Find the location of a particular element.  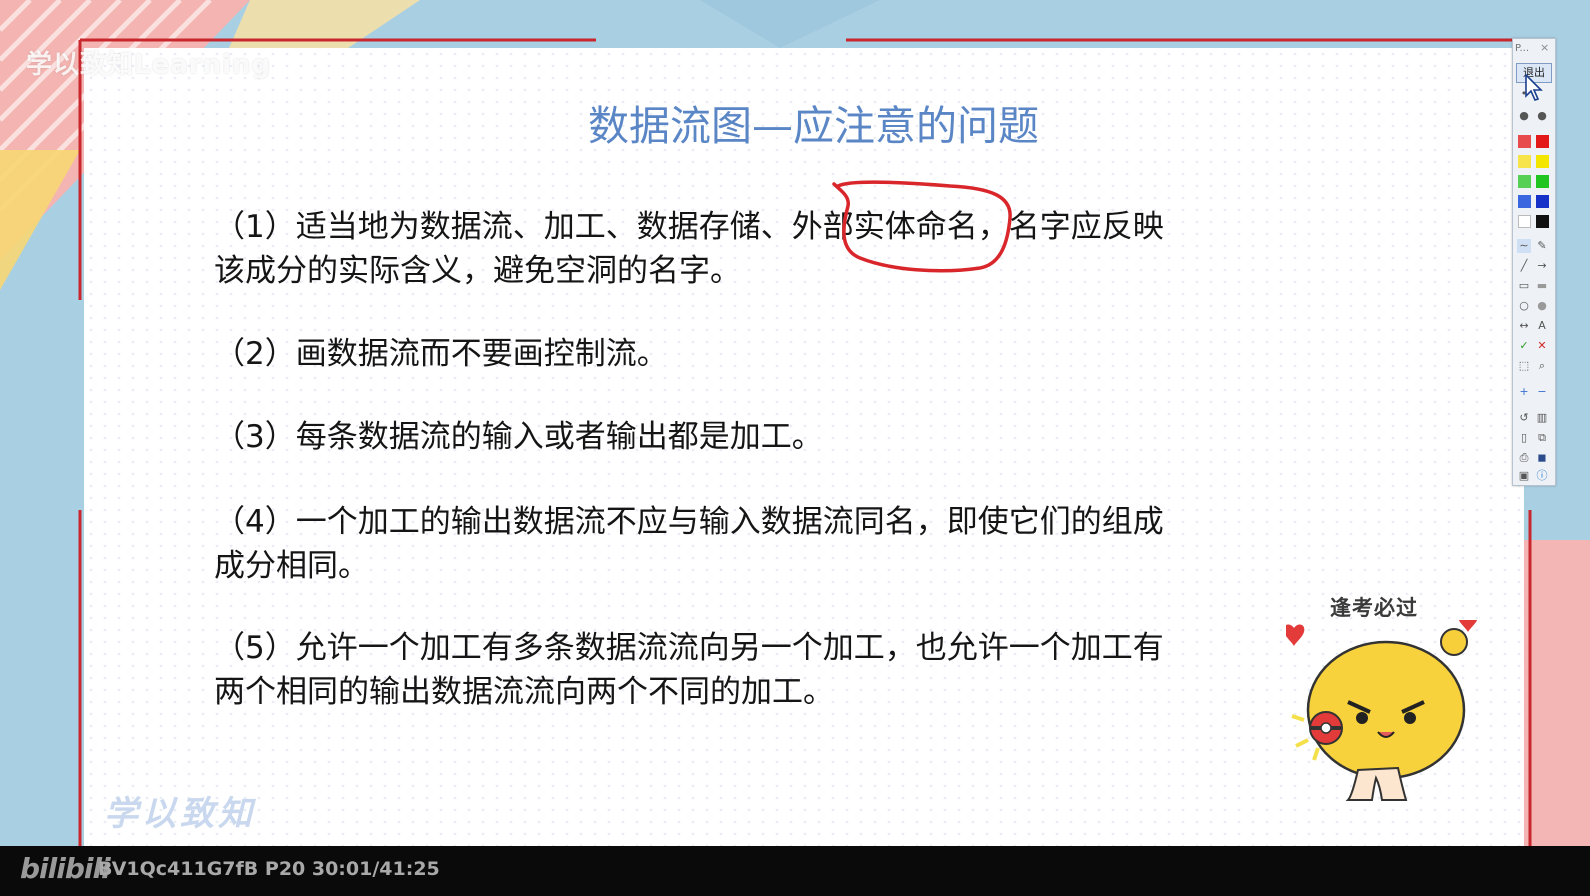

slide-title: 数据流图—应注意的问题 is located at coordinates (813, 126).